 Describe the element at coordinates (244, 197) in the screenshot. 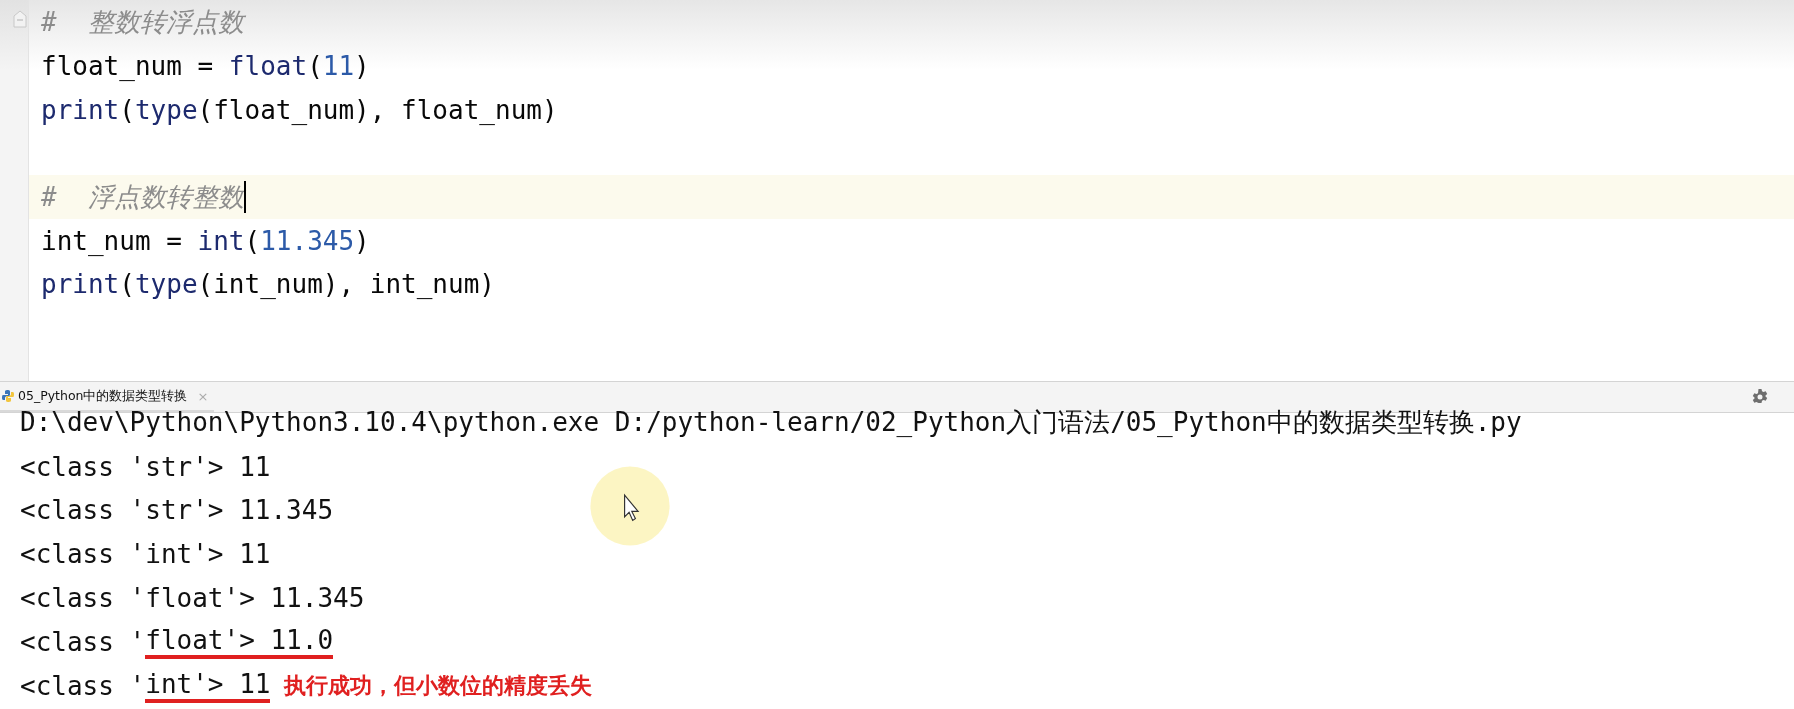

I see `text-cursor` at that location.